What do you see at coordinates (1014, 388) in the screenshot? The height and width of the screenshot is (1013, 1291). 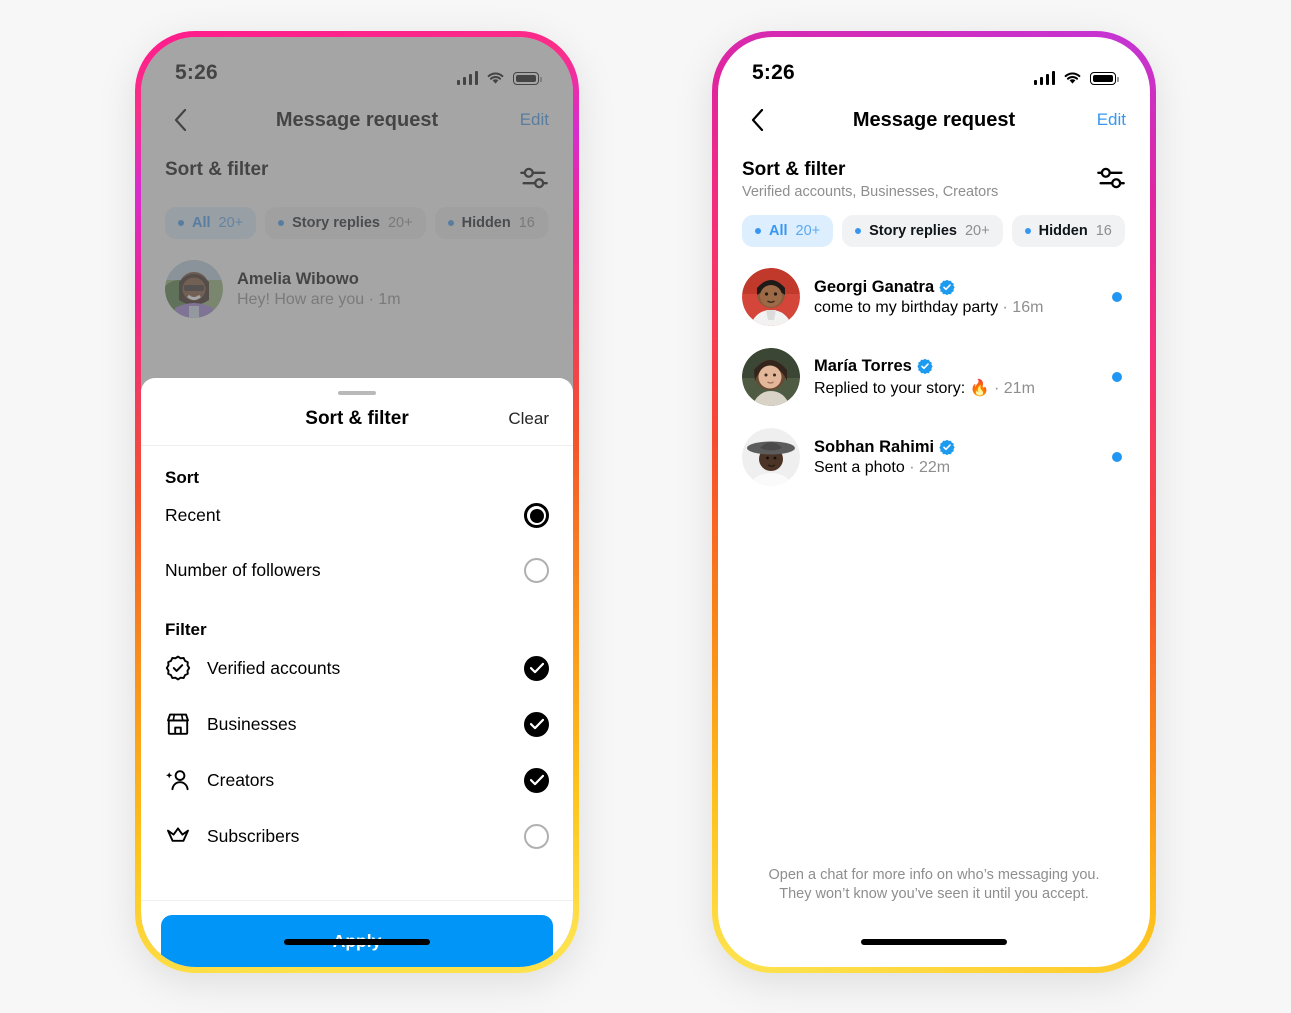 I see `preview-time: · 21m` at bounding box center [1014, 388].